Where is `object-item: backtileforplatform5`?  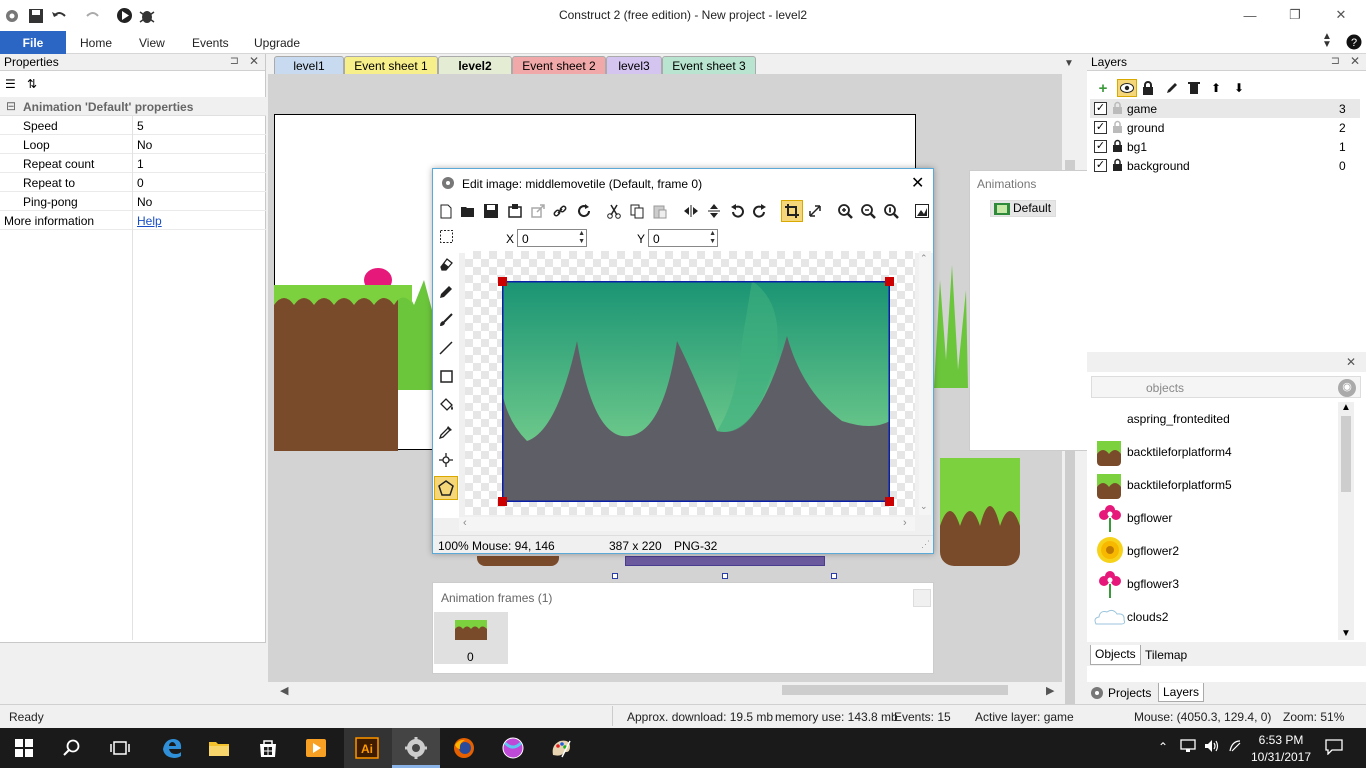 object-item: backtileforplatform5 is located at coordinates (1215, 484).